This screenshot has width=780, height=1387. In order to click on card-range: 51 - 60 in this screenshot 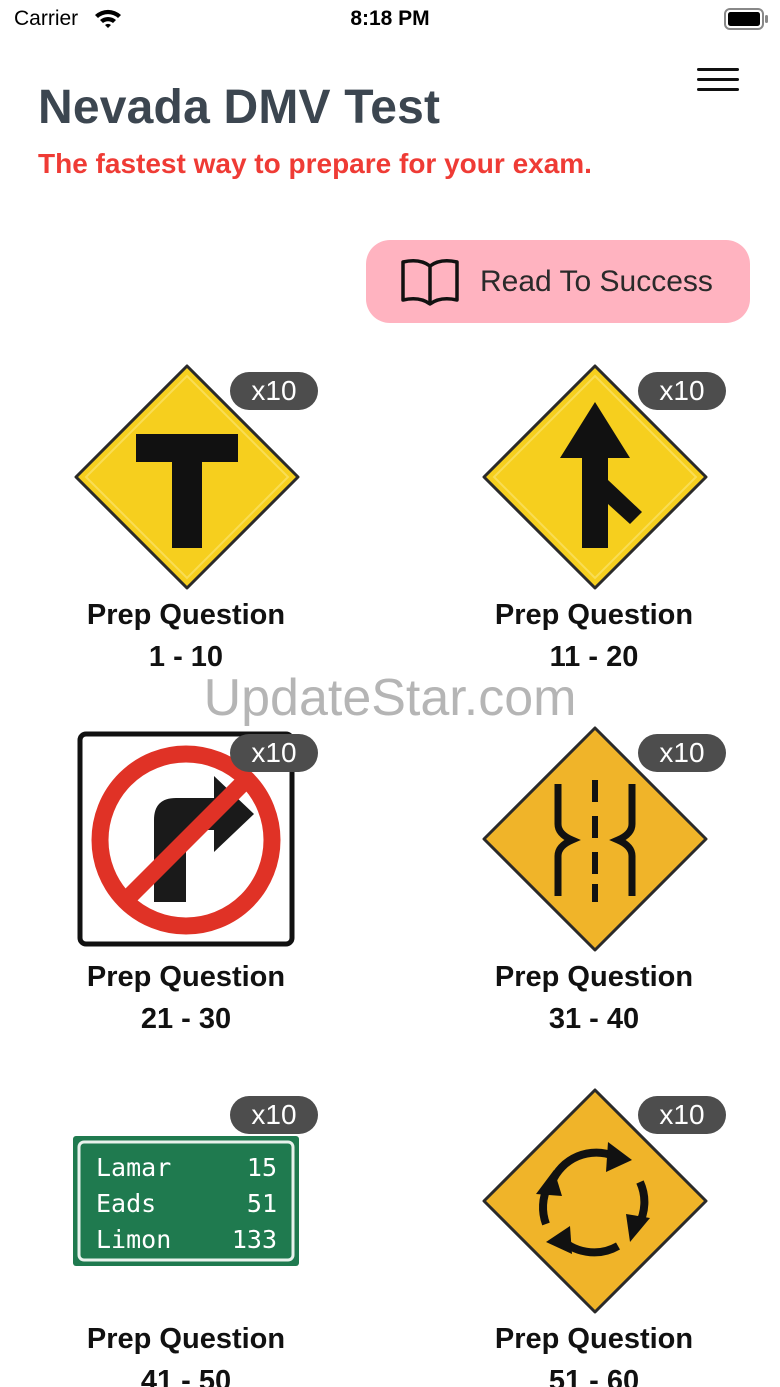, I will do `click(594, 1376)`.